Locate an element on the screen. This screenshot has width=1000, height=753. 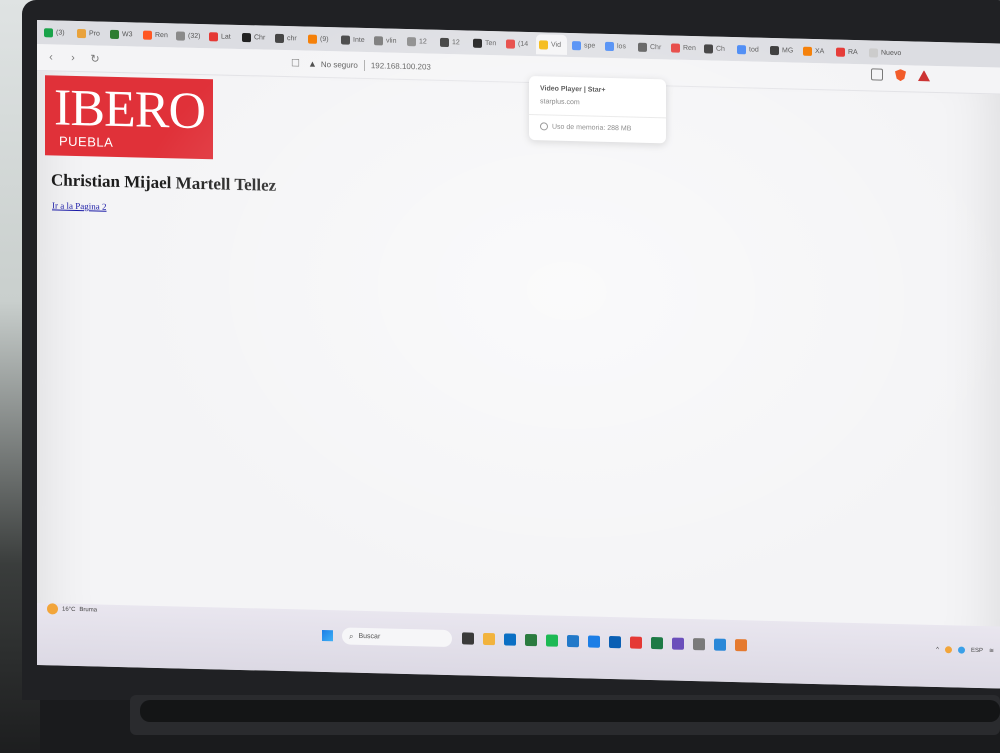
browser-tab: los is located at coordinates (617, 46).